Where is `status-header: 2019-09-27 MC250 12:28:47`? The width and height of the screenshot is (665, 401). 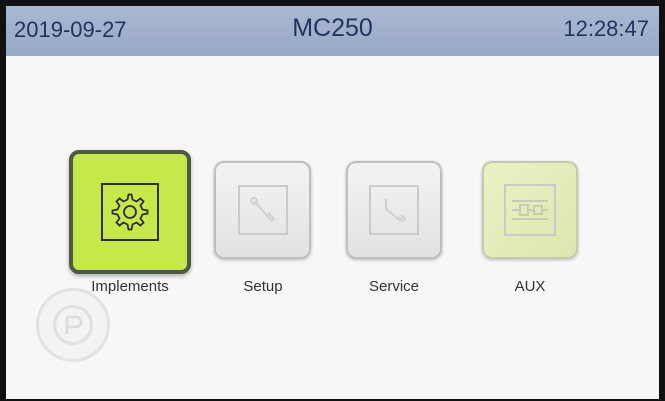 status-header: 2019-09-27 MC250 12:28:47 is located at coordinates (332, 31).